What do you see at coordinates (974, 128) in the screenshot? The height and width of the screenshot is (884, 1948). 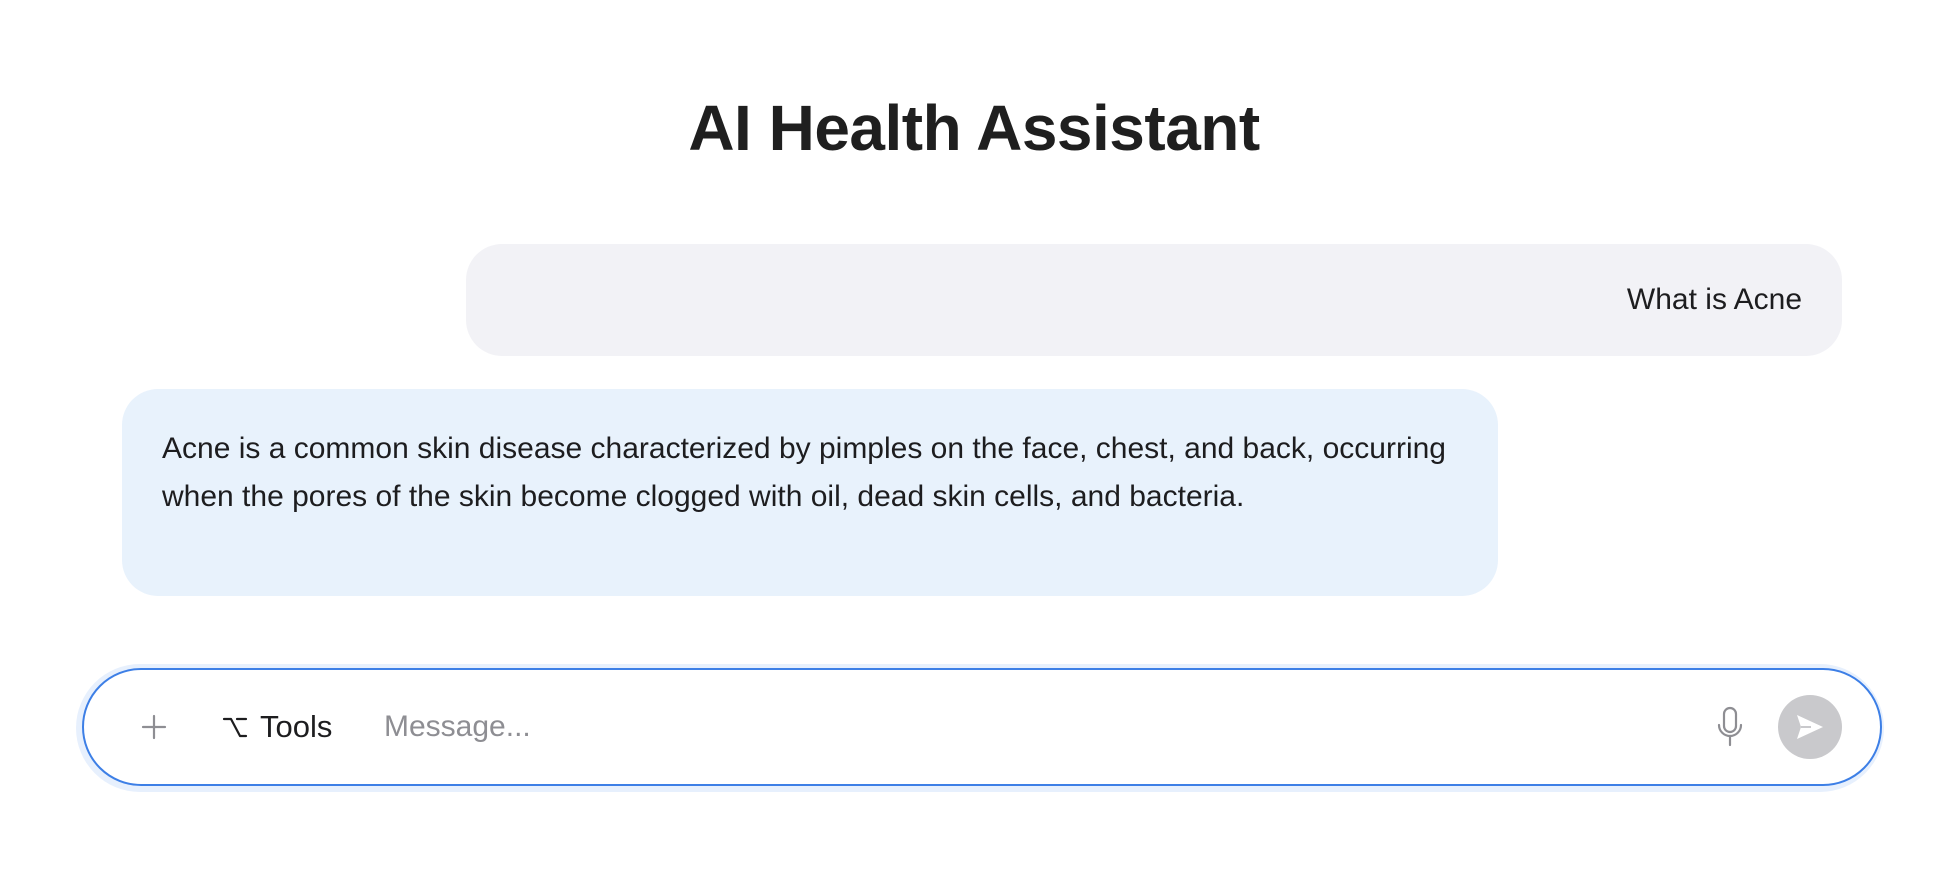 I see `page-title: AI Health Assistant` at bounding box center [974, 128].